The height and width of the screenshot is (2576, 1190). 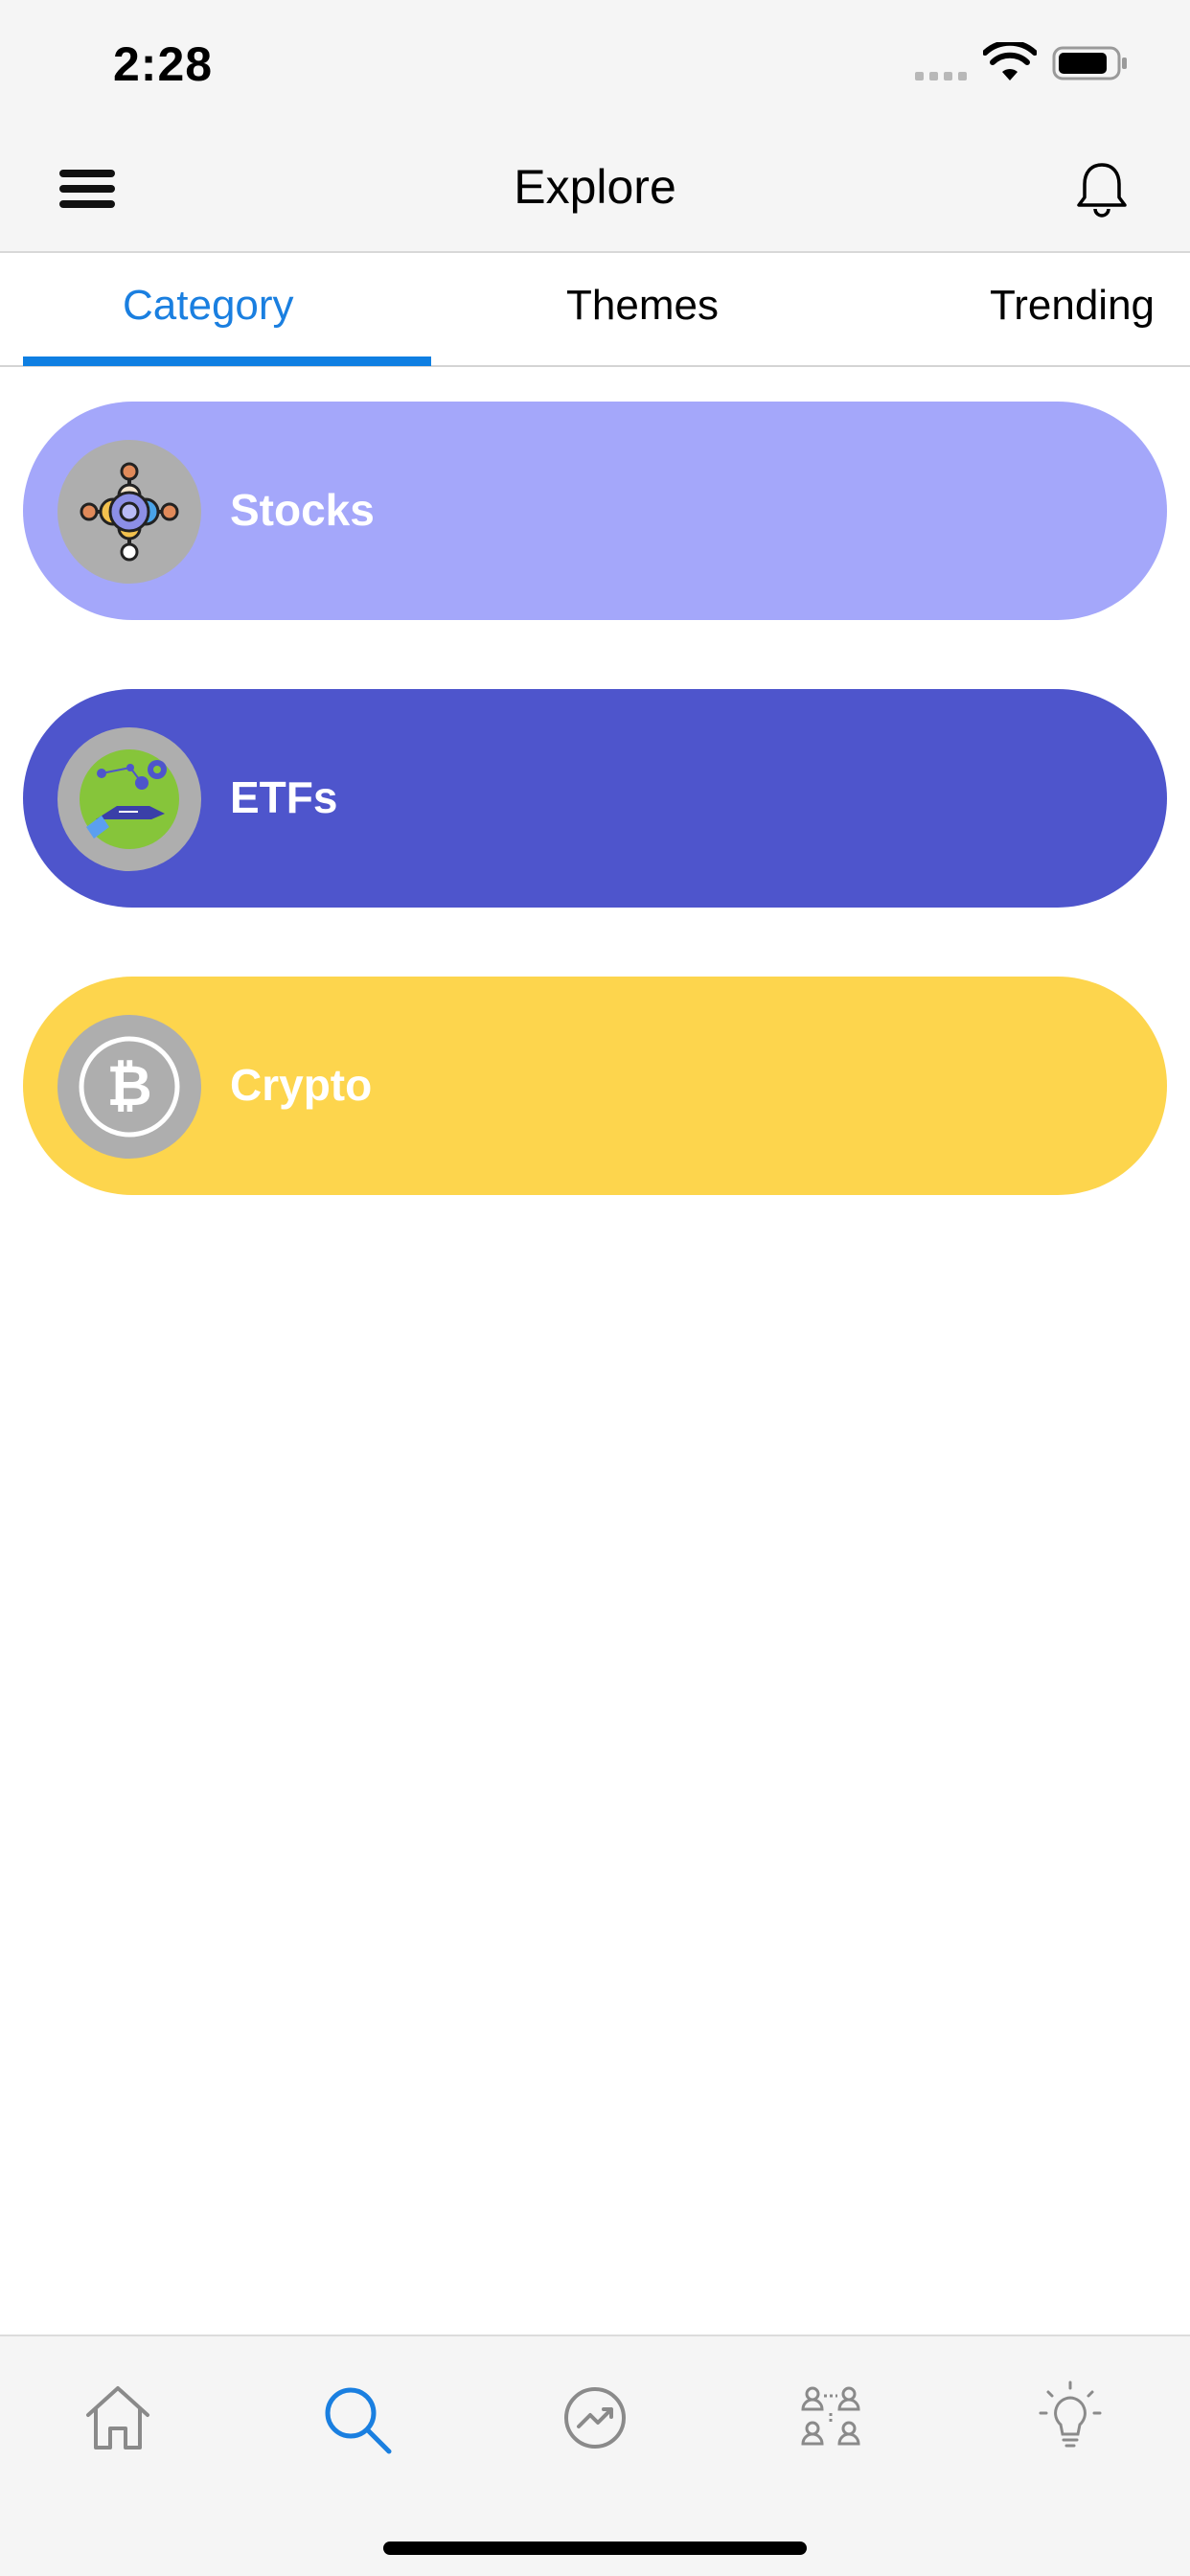 What do you see at coordinates (831, 2418) in the screenshot?
I see `people-network-icon` at bounding box center [831, 2418].